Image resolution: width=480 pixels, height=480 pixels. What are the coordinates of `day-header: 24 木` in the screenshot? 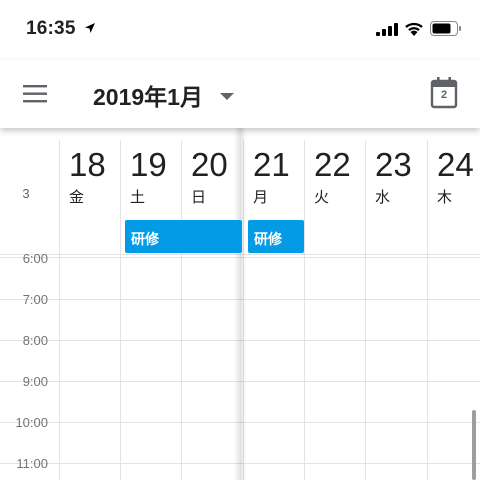 It's located at (453, 191).